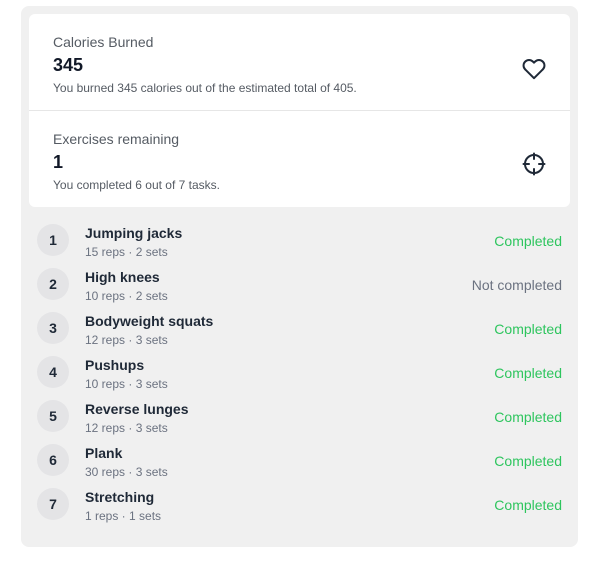 The width and height of the screenshot is (598, 561). Describe the element at coordinates (116, 139) in the screenshot. I see `exercises-remaining-label: Exercises remaining` at that location.